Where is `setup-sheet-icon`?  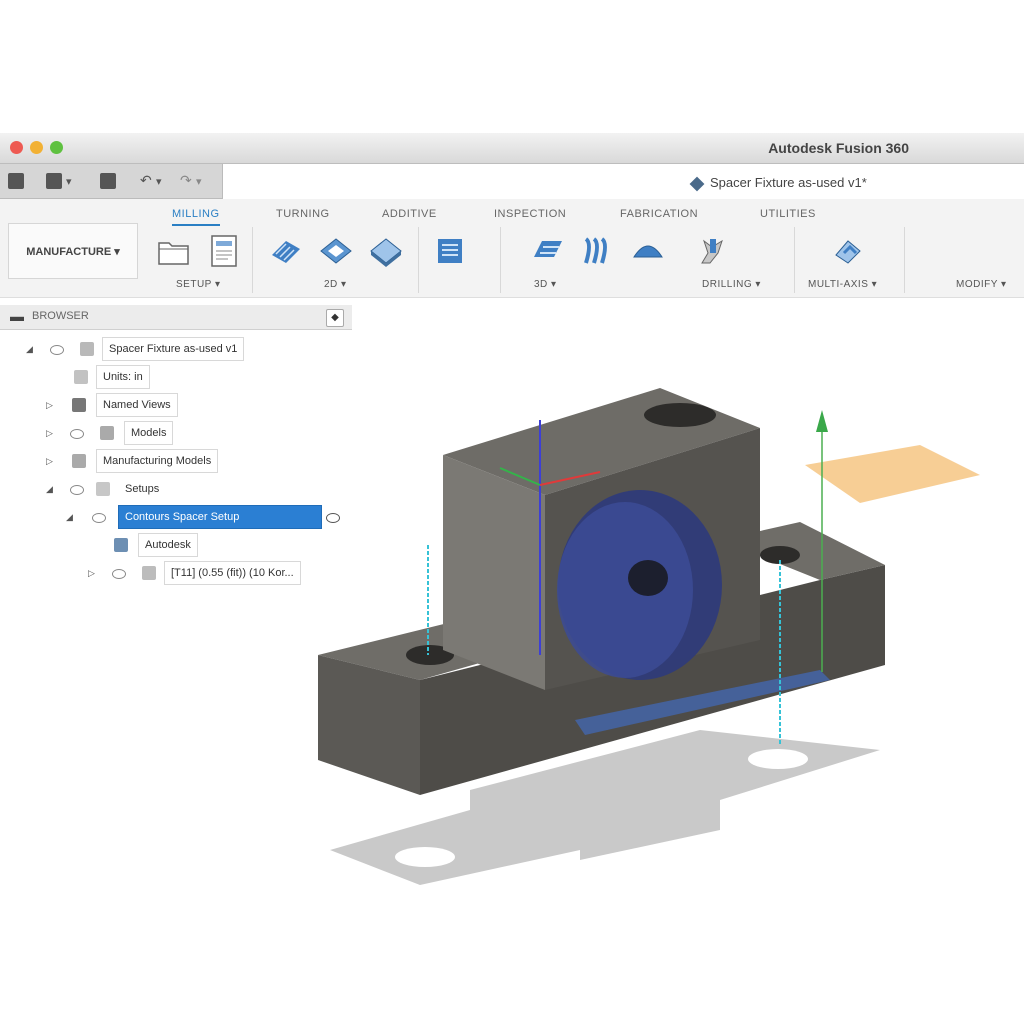
setup-sheet-icon is located at coordinates (224, 251).